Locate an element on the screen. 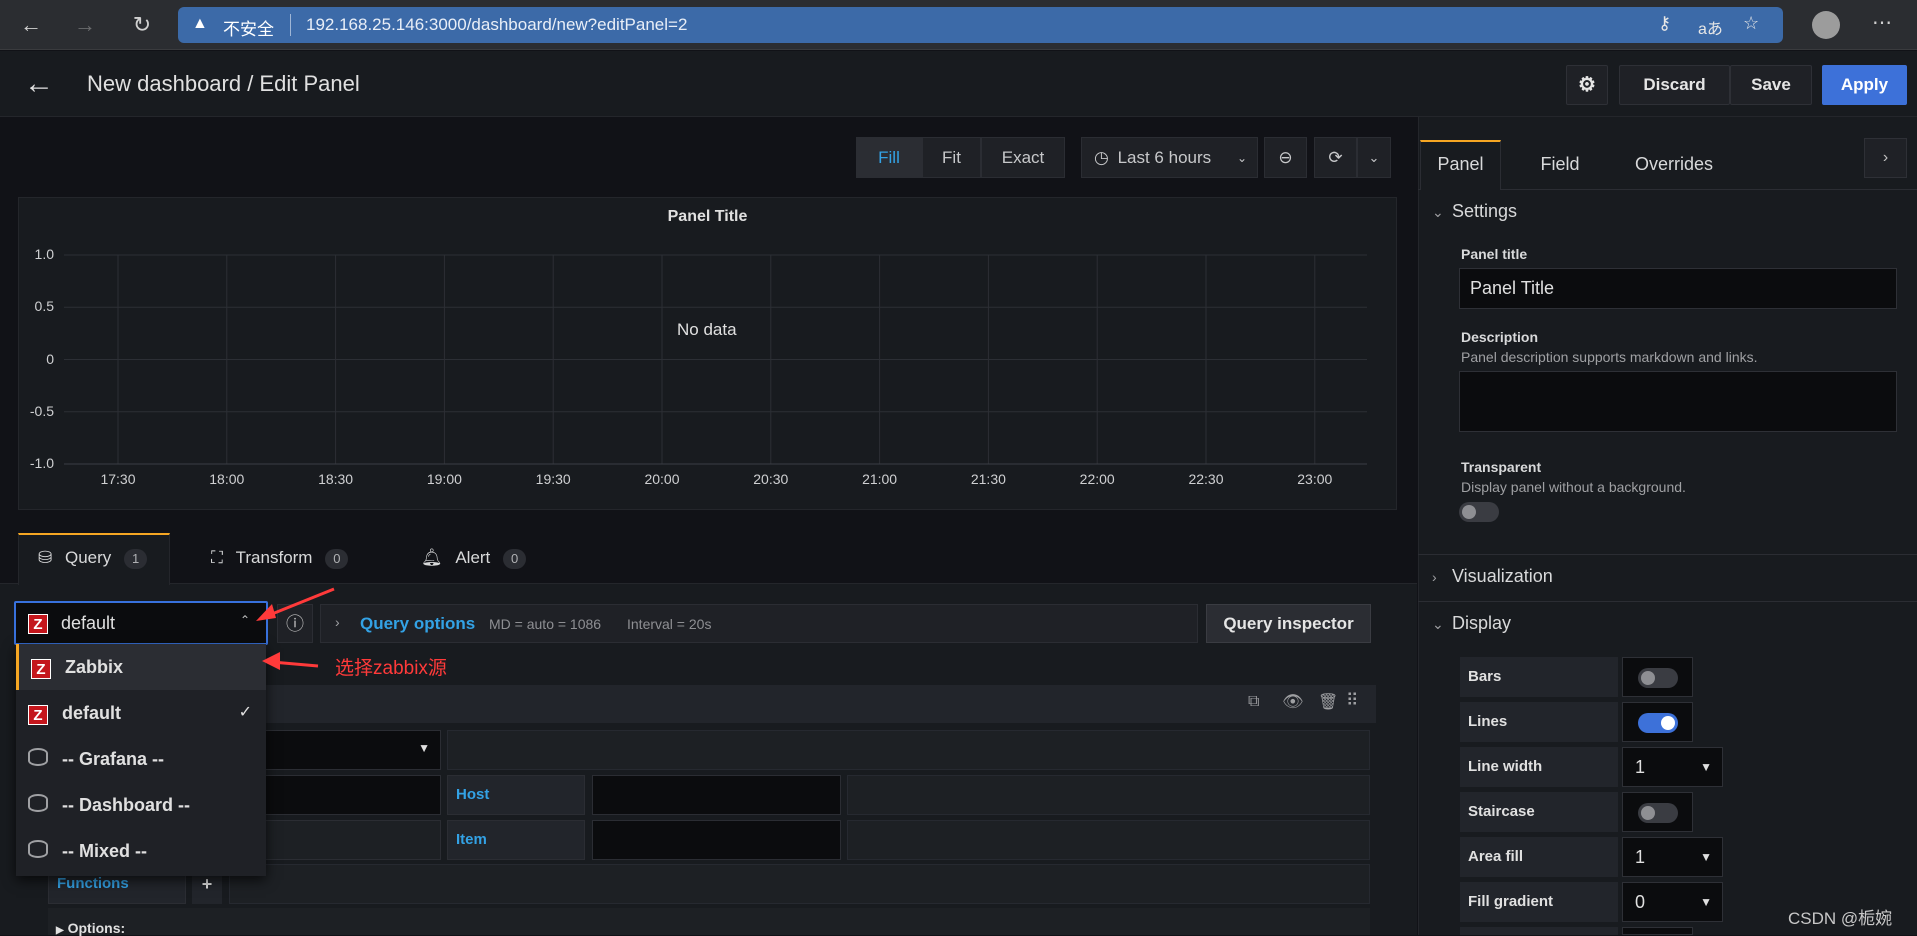  panel-title-label: Panel title is located at coordinates (1494, 254).